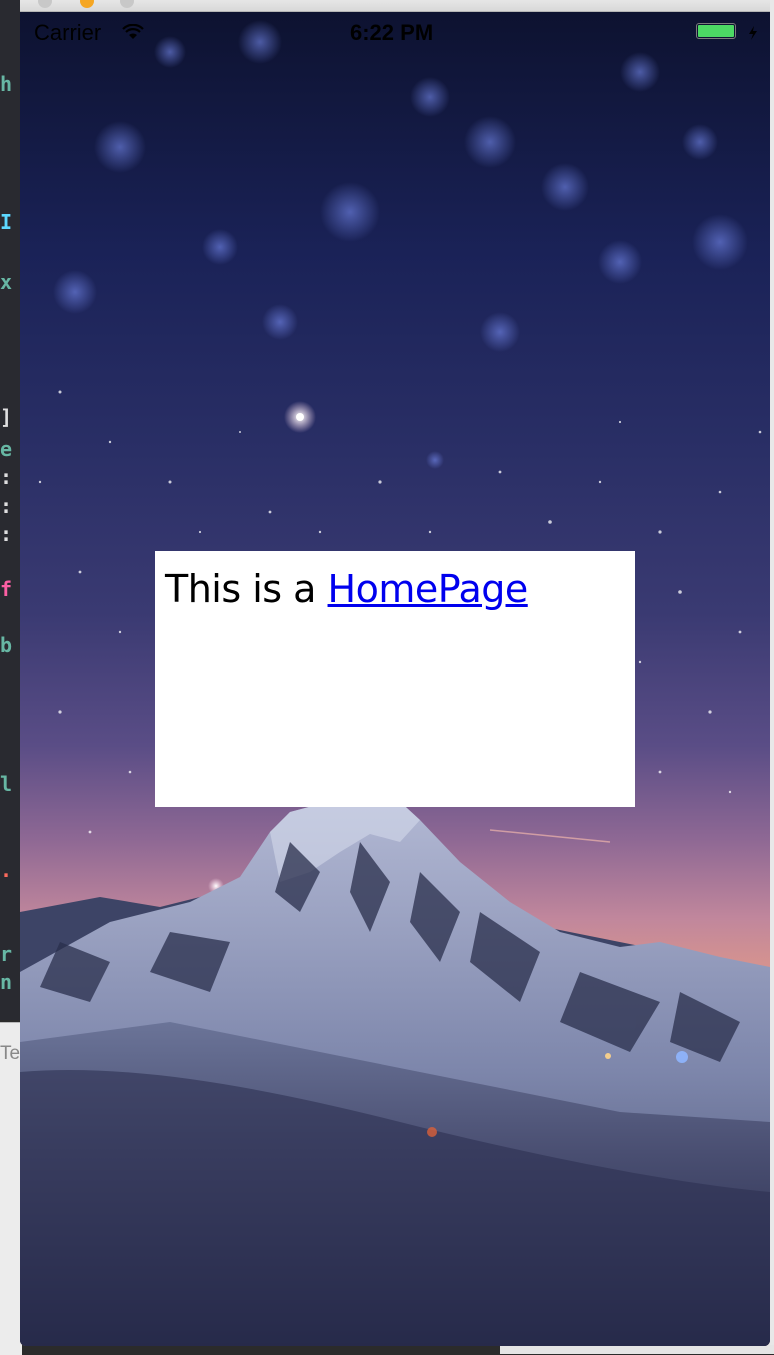 This screenshot has width=774, height=1355. I want to click on homepage-link: HomePage, so click(428, 589).